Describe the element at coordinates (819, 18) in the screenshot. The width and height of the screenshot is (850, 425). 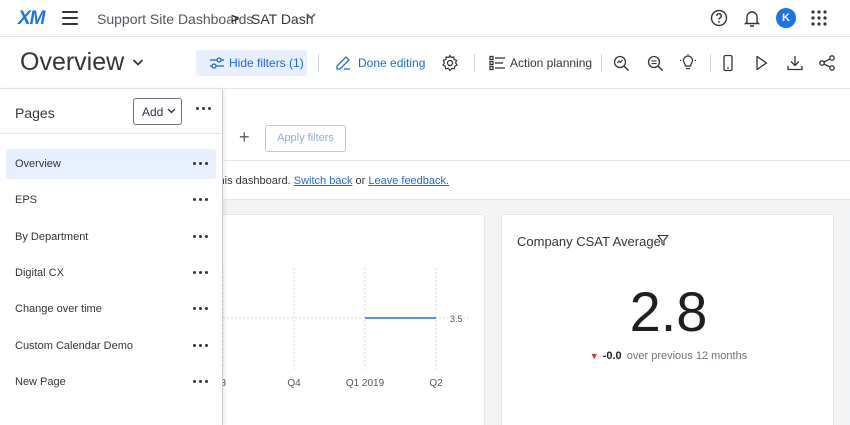
I see `app-grid-icon` at that location.